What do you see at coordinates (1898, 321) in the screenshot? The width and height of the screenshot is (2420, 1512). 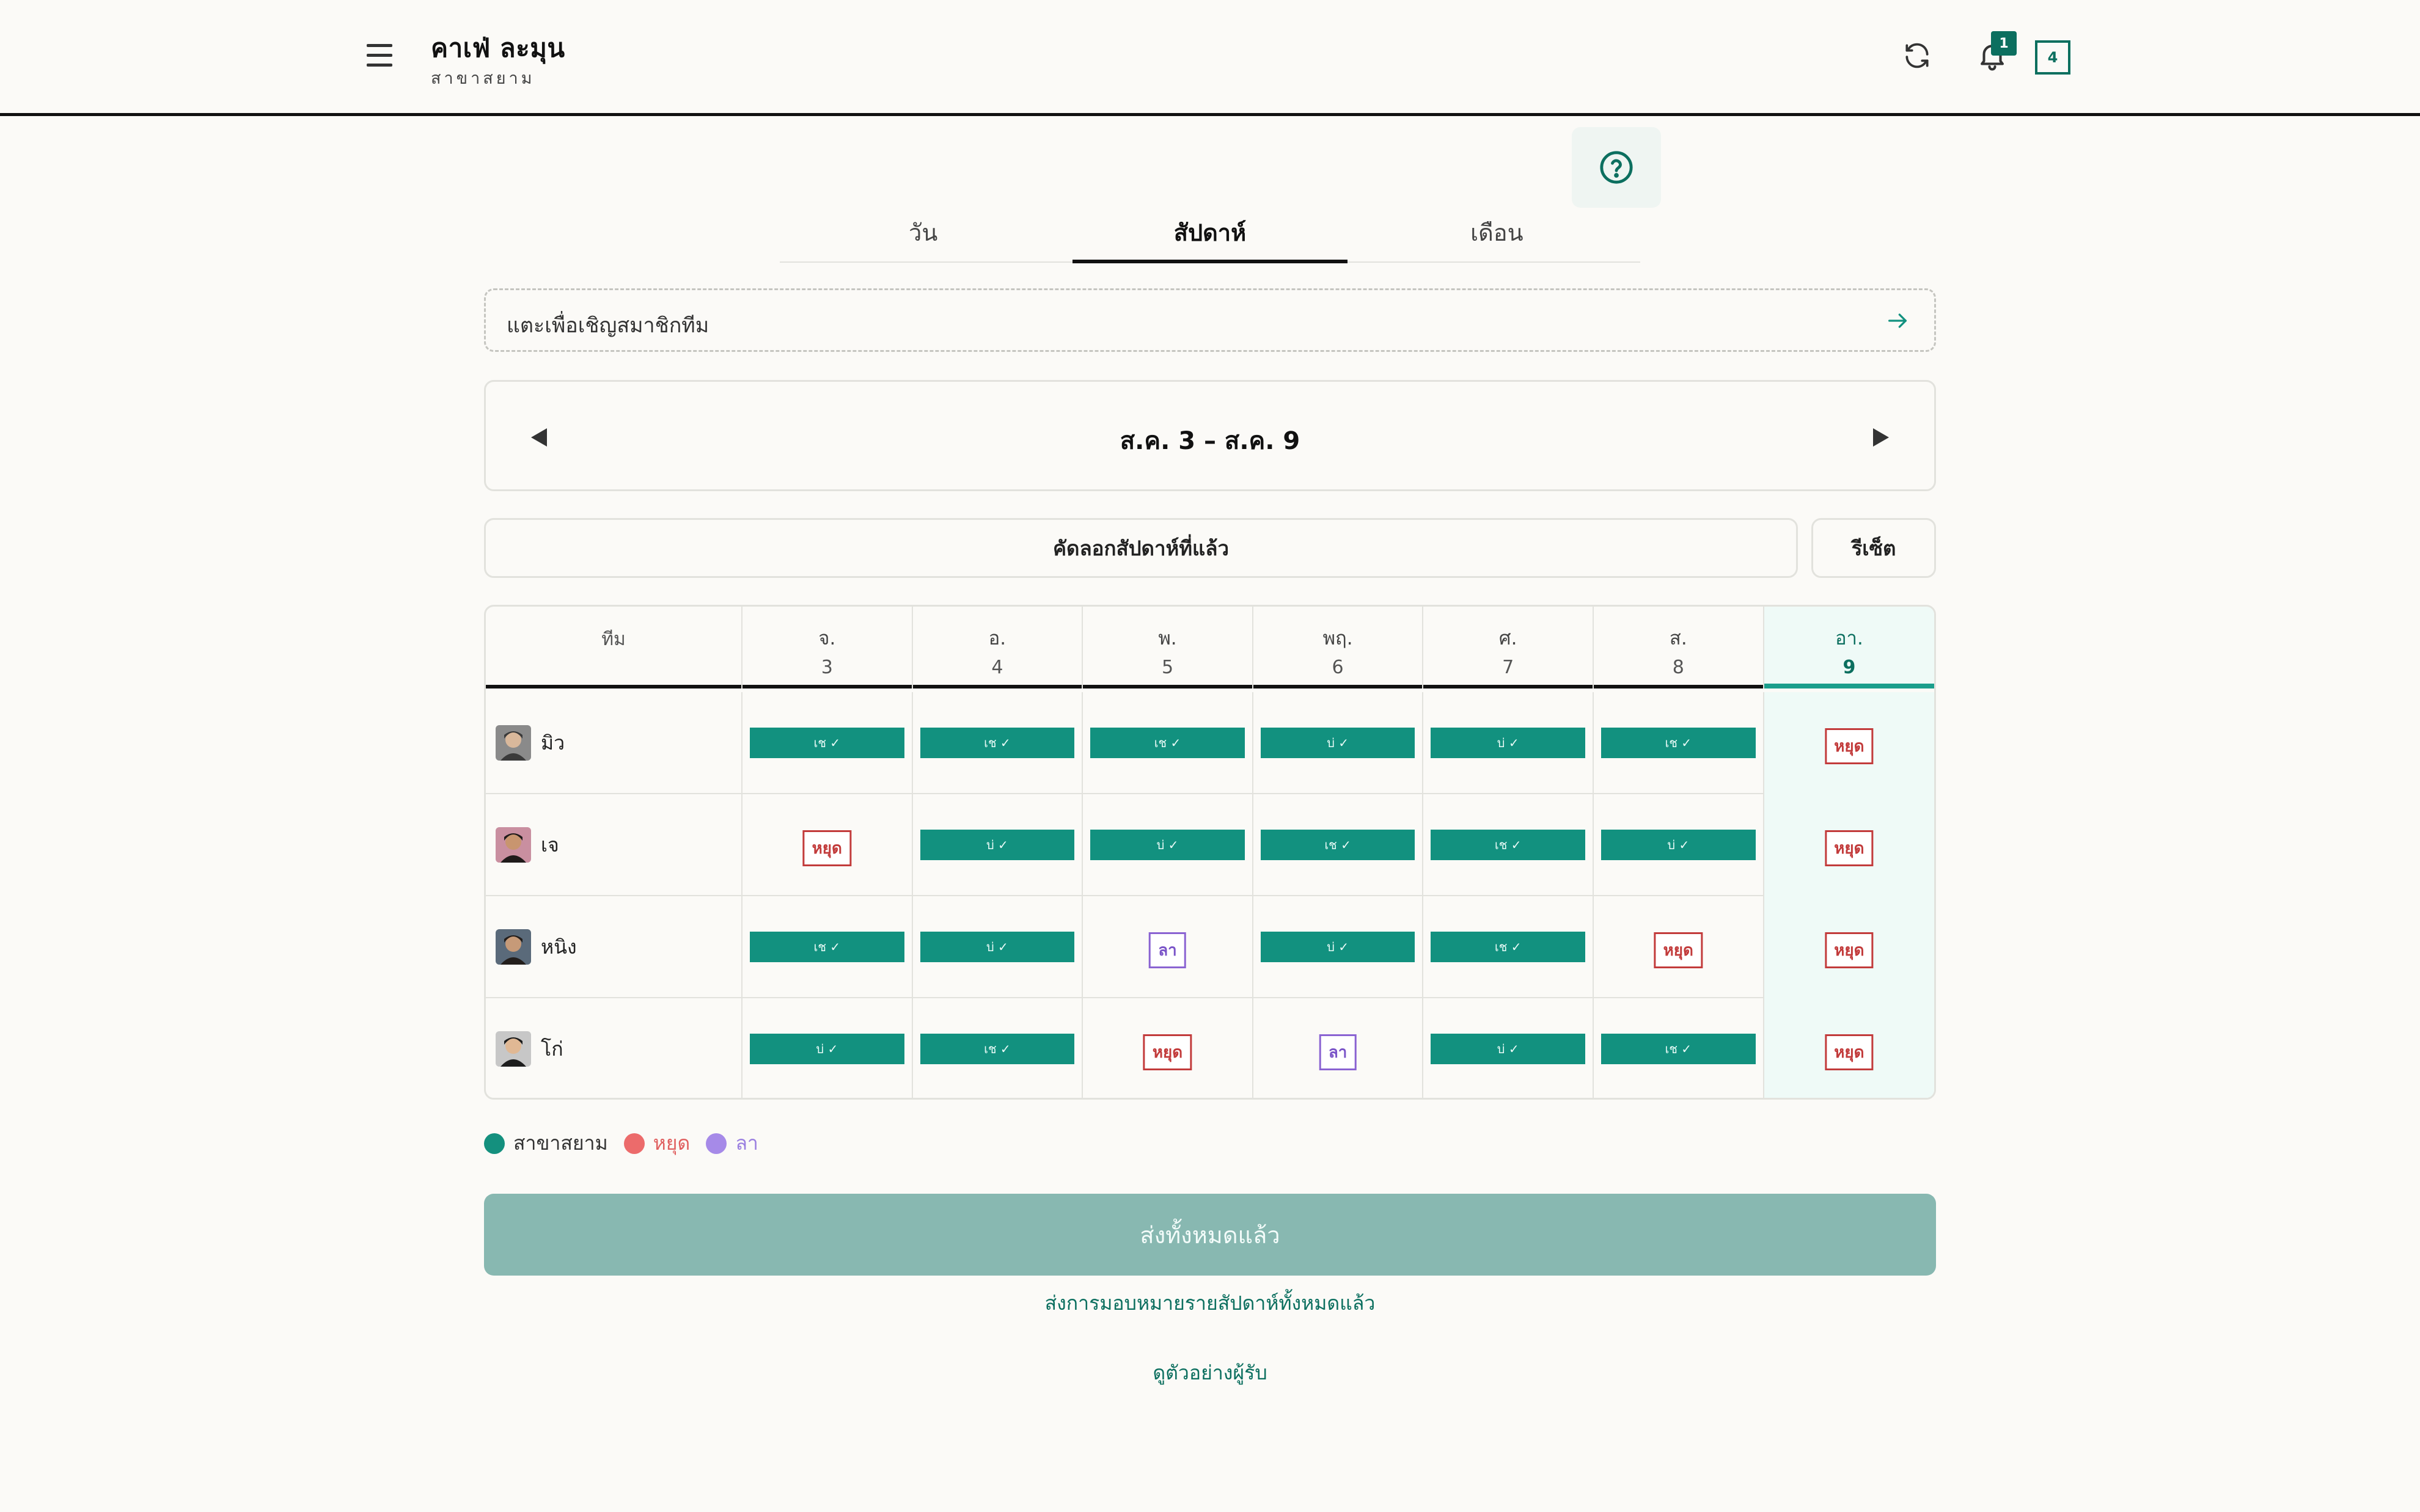 I see `arrow-right-icon` at bounding box center [1898, 321].